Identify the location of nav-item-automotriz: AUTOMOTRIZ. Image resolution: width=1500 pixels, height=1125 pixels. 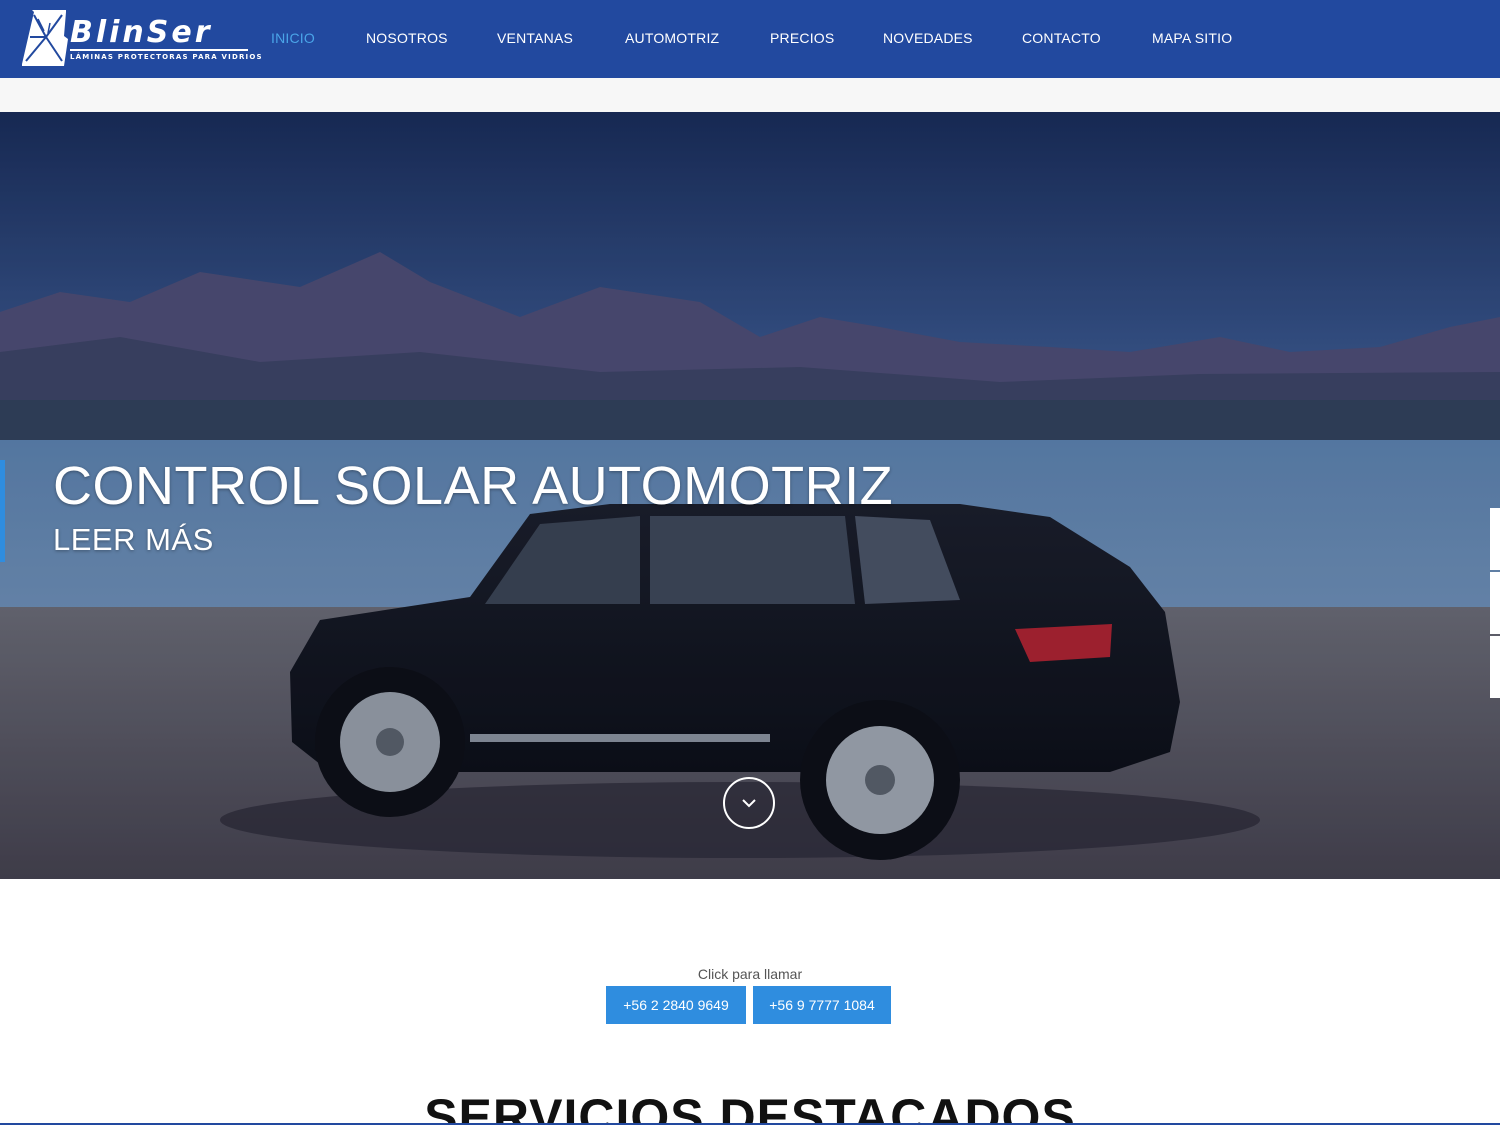
(672, 38).